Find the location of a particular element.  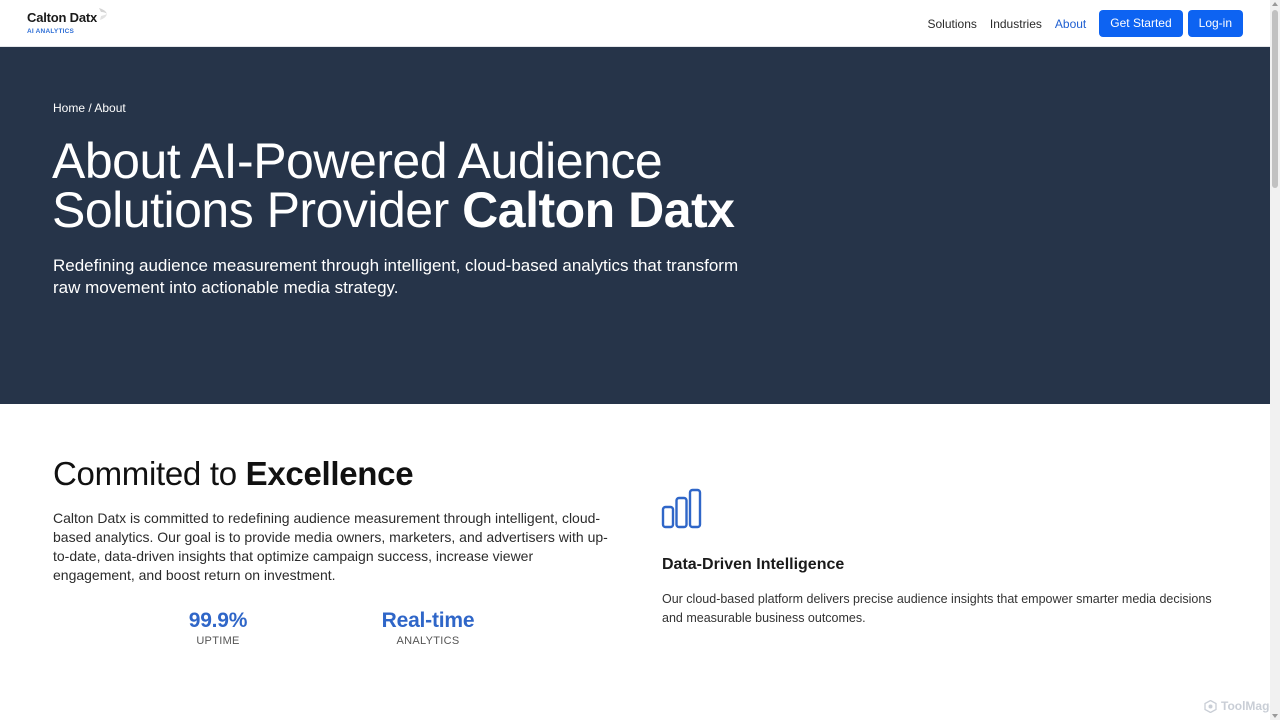

stat-analytics: Real-time ANALYTICS is located at coordinates (428, 628).